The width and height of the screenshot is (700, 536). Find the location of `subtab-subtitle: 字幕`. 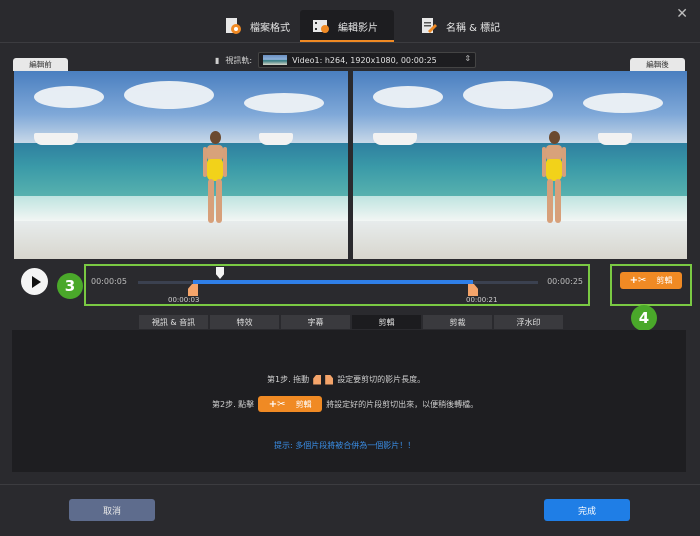

subtab-subtitle: 字幕 is located at coordinates (315, 322).